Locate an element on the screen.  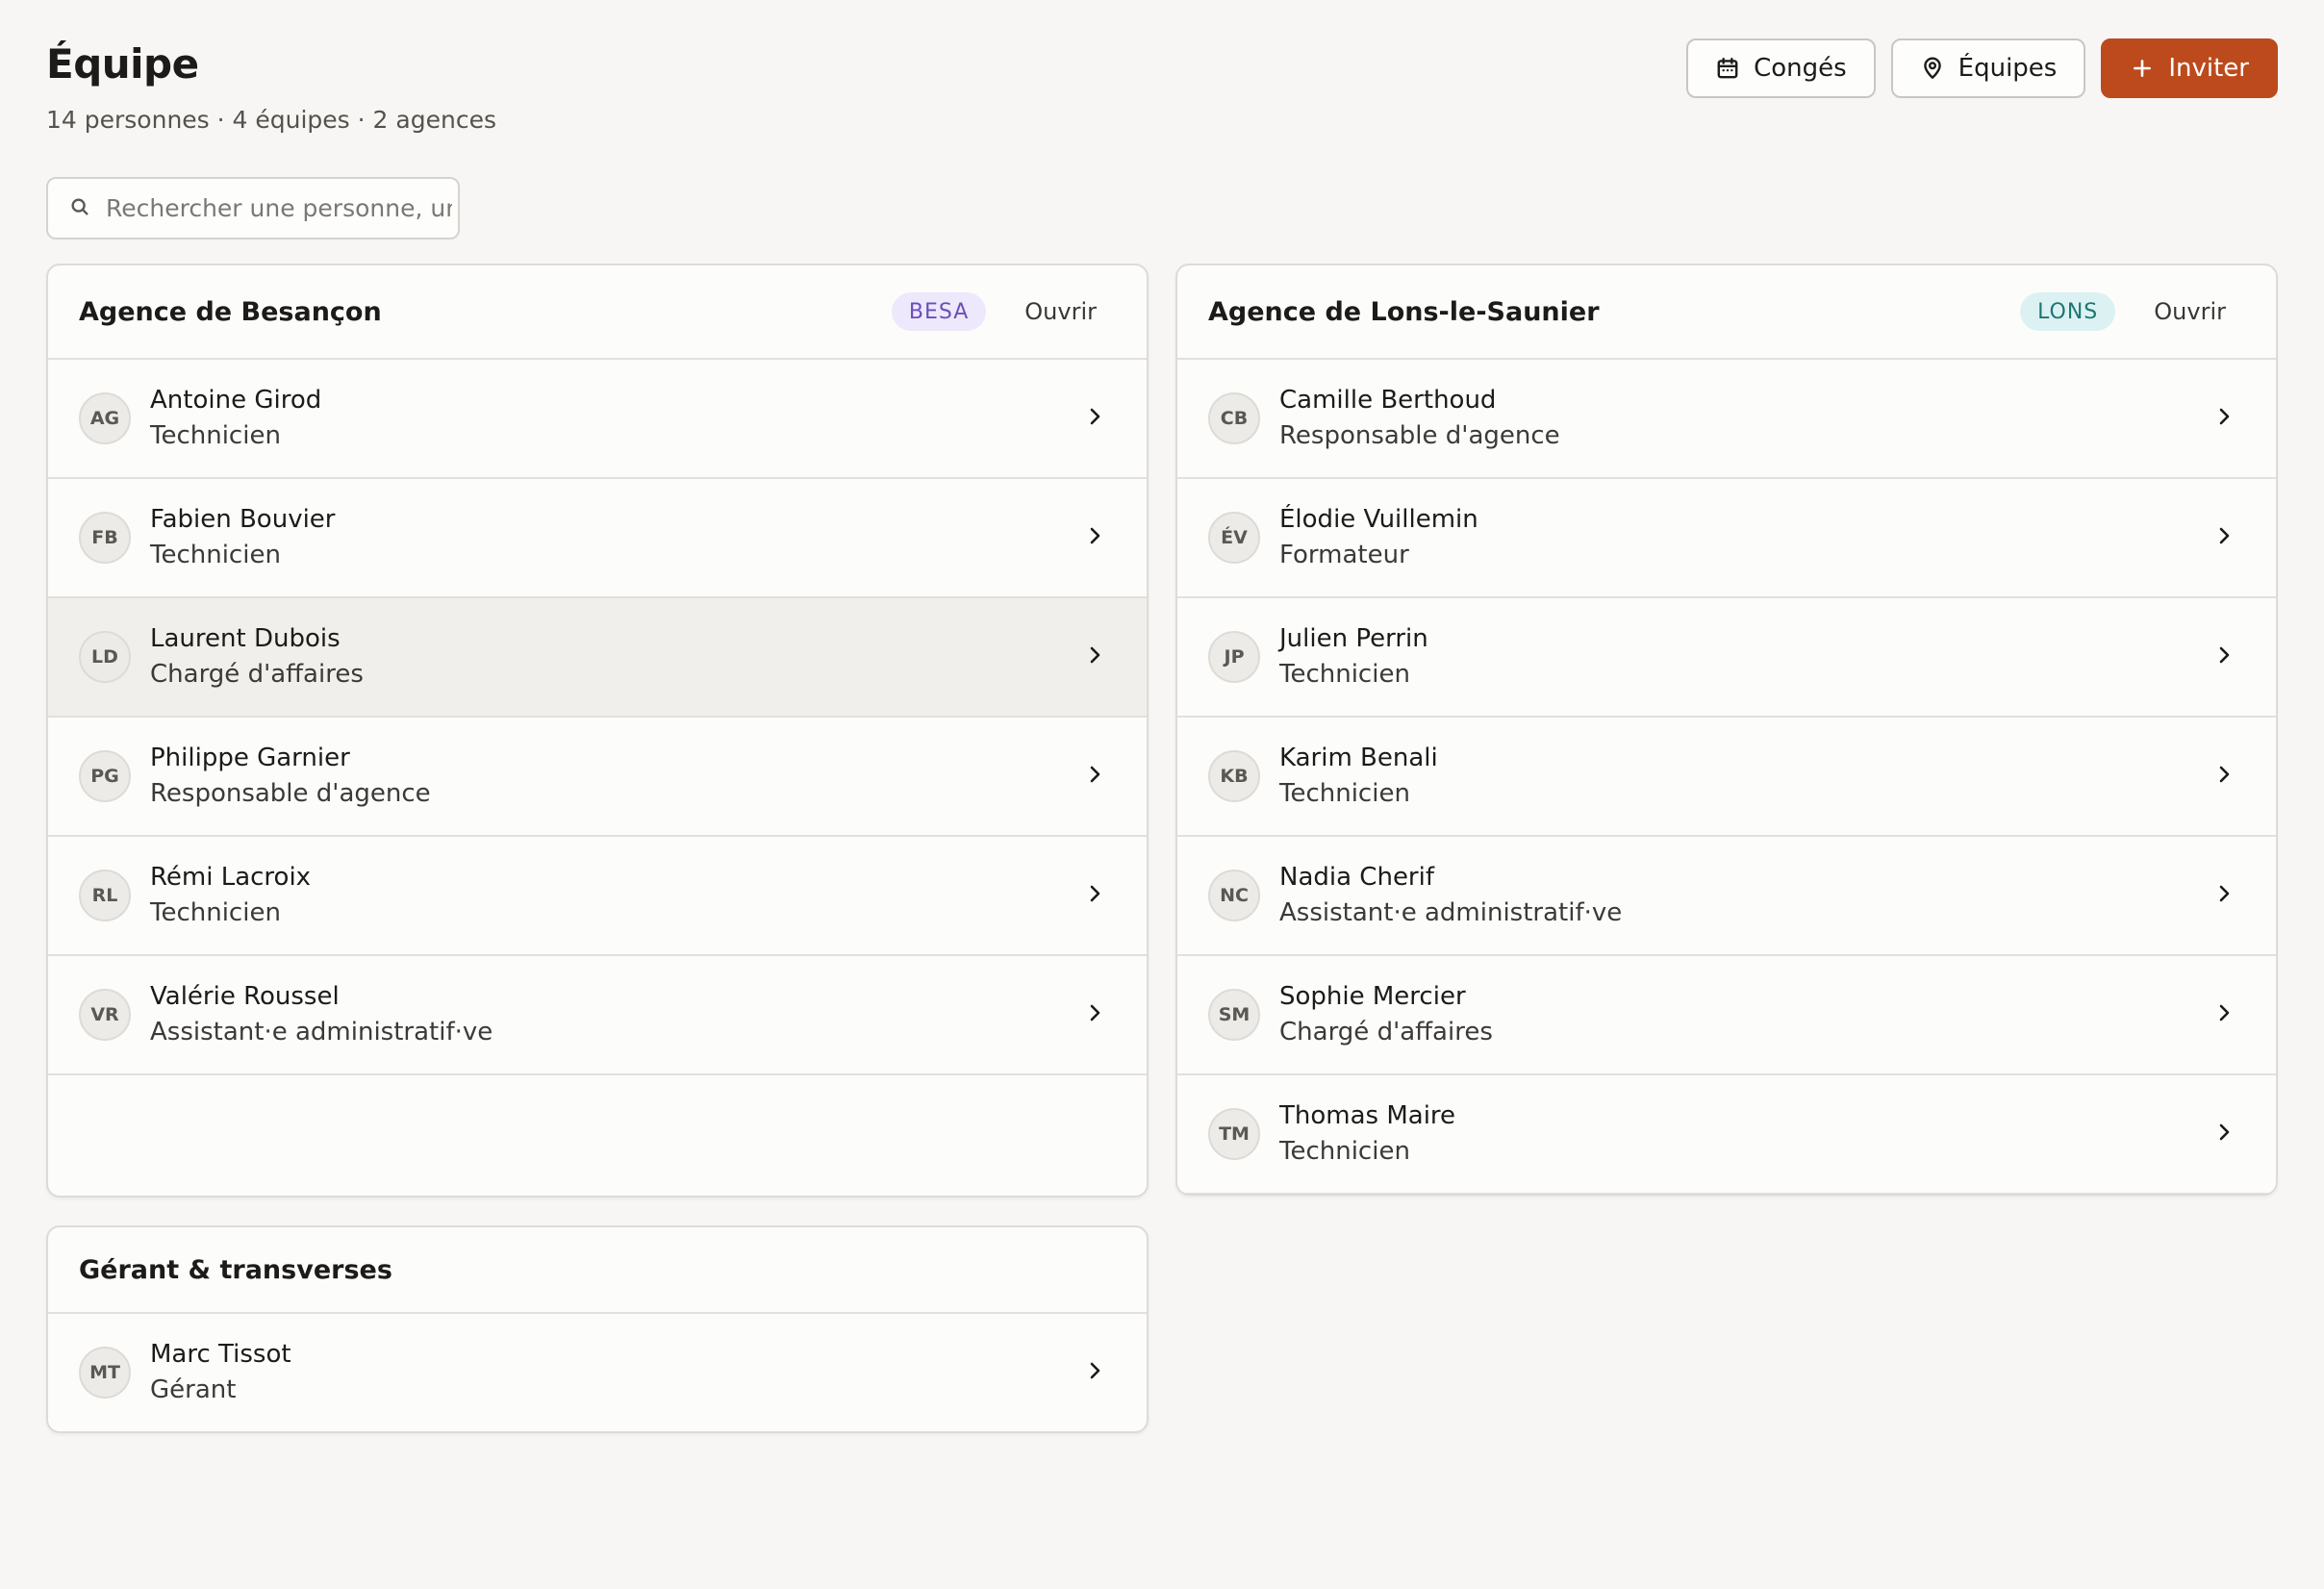
avatar: LD is located at coordinates (105, 657).